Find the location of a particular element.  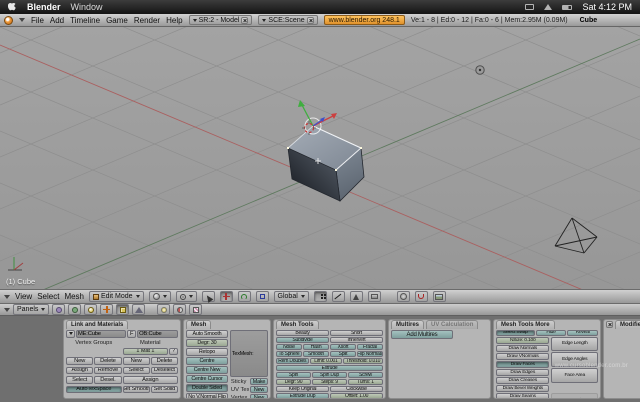

tab-link-and-materials: Link and Materials is located at coordinates (97, 324).